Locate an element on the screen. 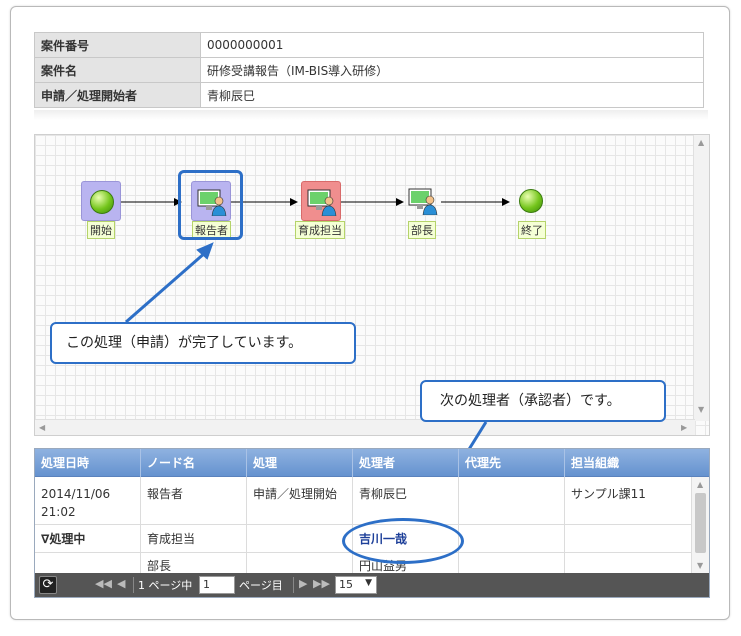  col-proxy-header: 代理先 is located at coordinates (512, 463).